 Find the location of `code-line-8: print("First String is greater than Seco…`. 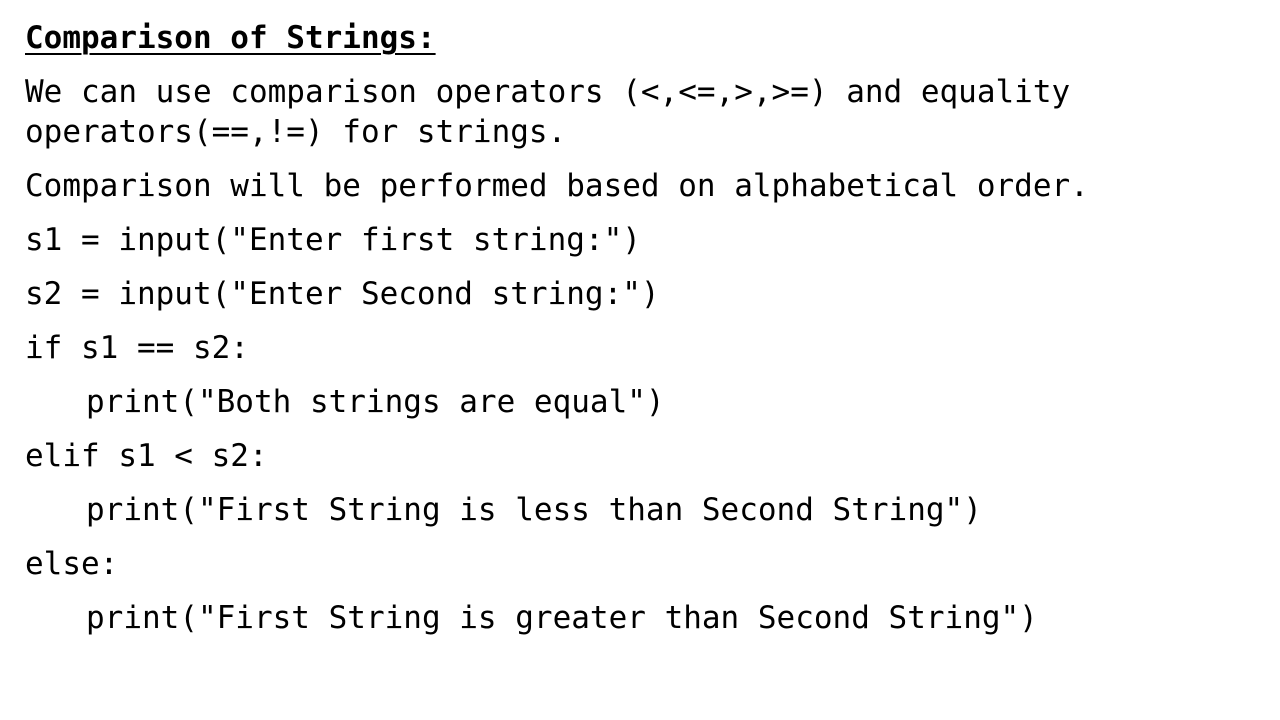

code-line-8: print("First String is greater than Seco… is located at coordinates (562, 618).